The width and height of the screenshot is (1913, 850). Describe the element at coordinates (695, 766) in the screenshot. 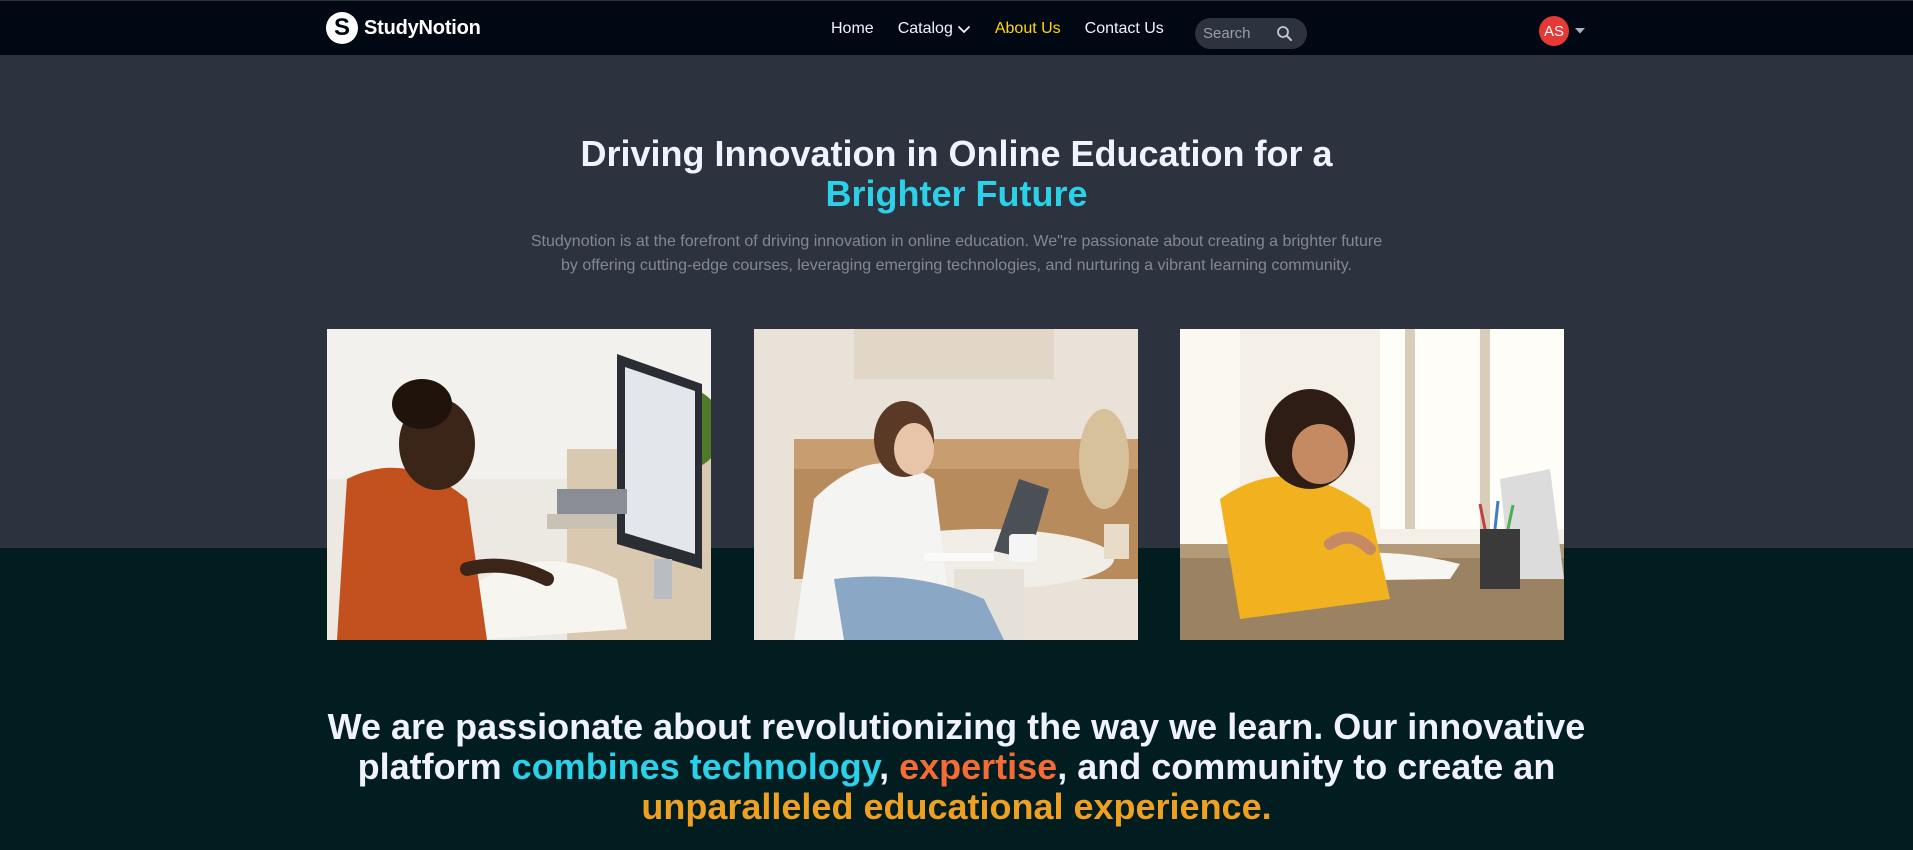

I see `quote-highlight-technology: combines technology` at that location.